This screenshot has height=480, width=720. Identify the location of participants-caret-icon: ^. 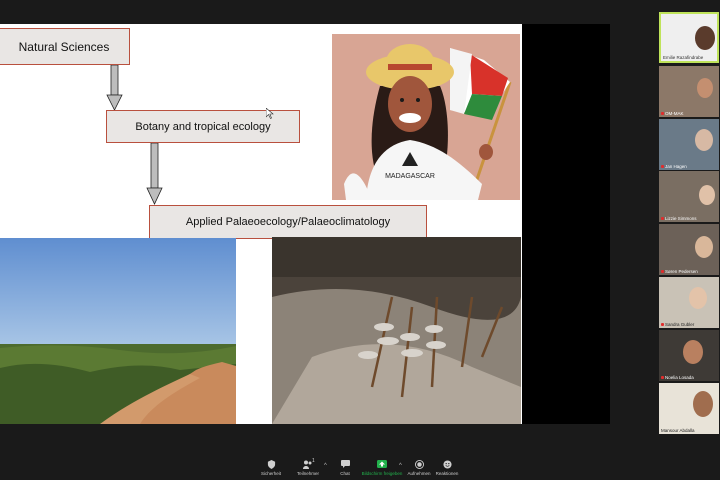
(325, 466).